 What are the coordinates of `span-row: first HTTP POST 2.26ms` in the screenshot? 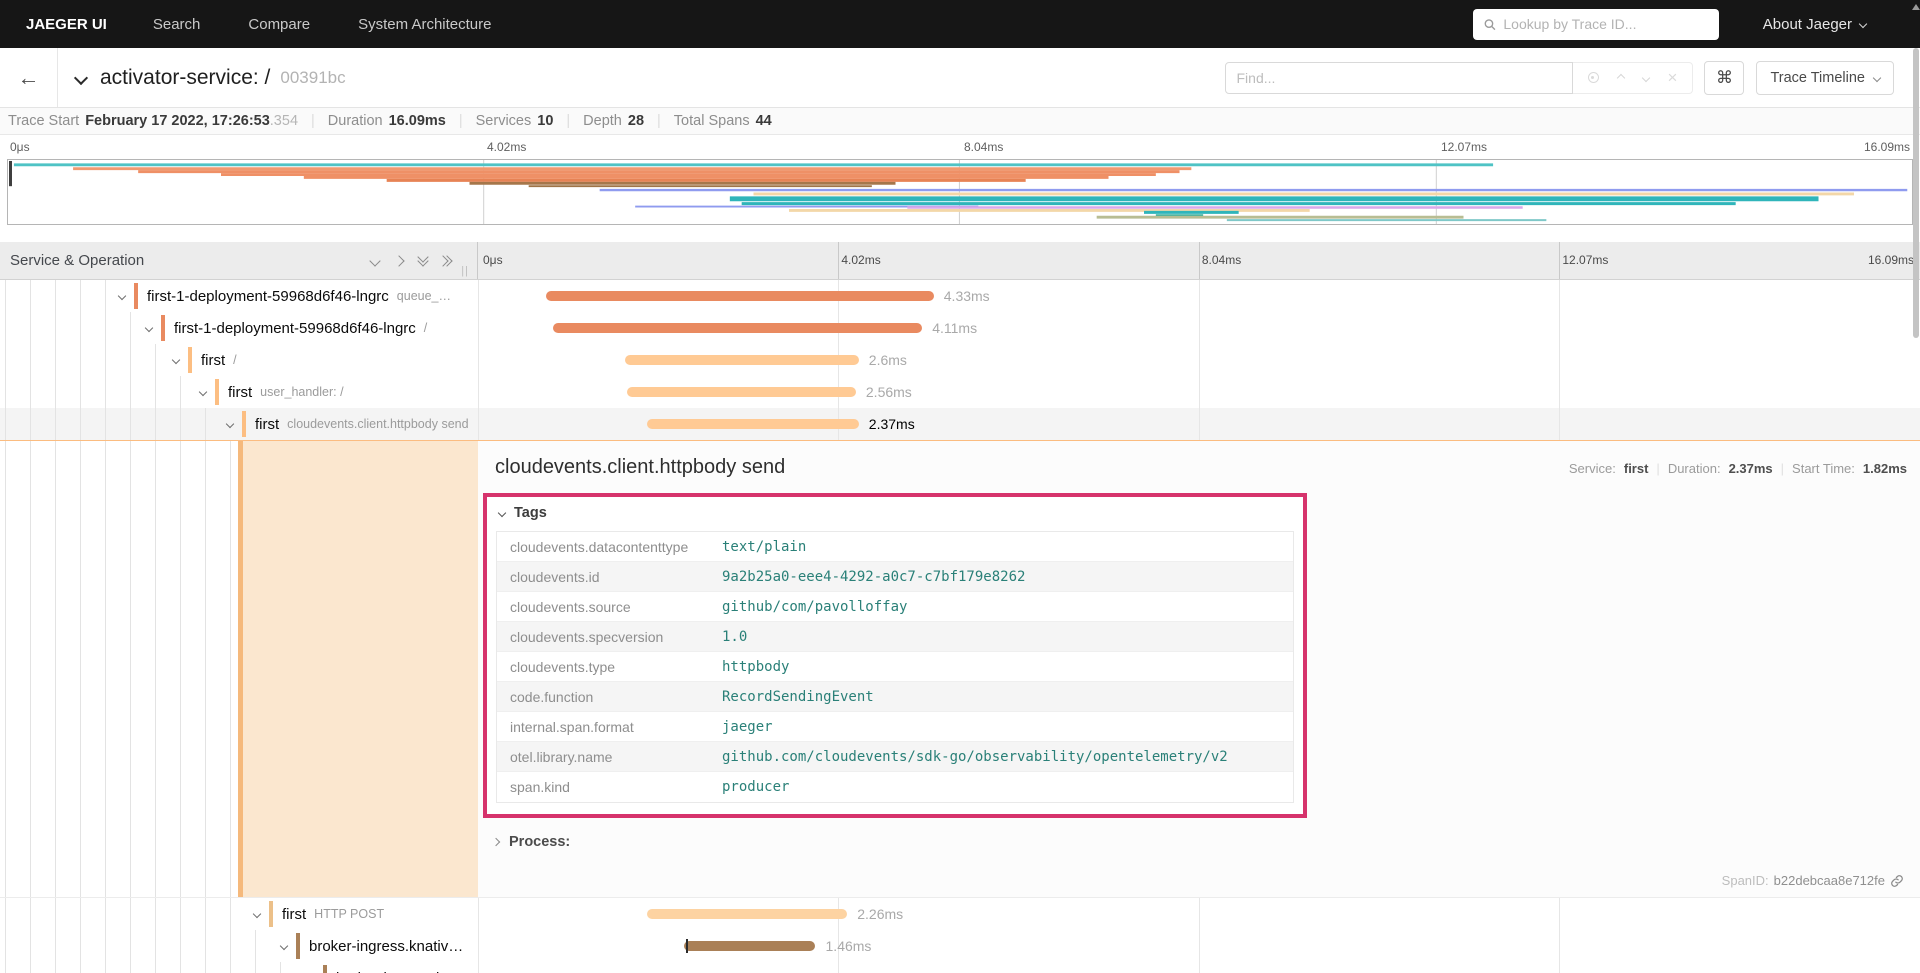 It's located at (960, 914).